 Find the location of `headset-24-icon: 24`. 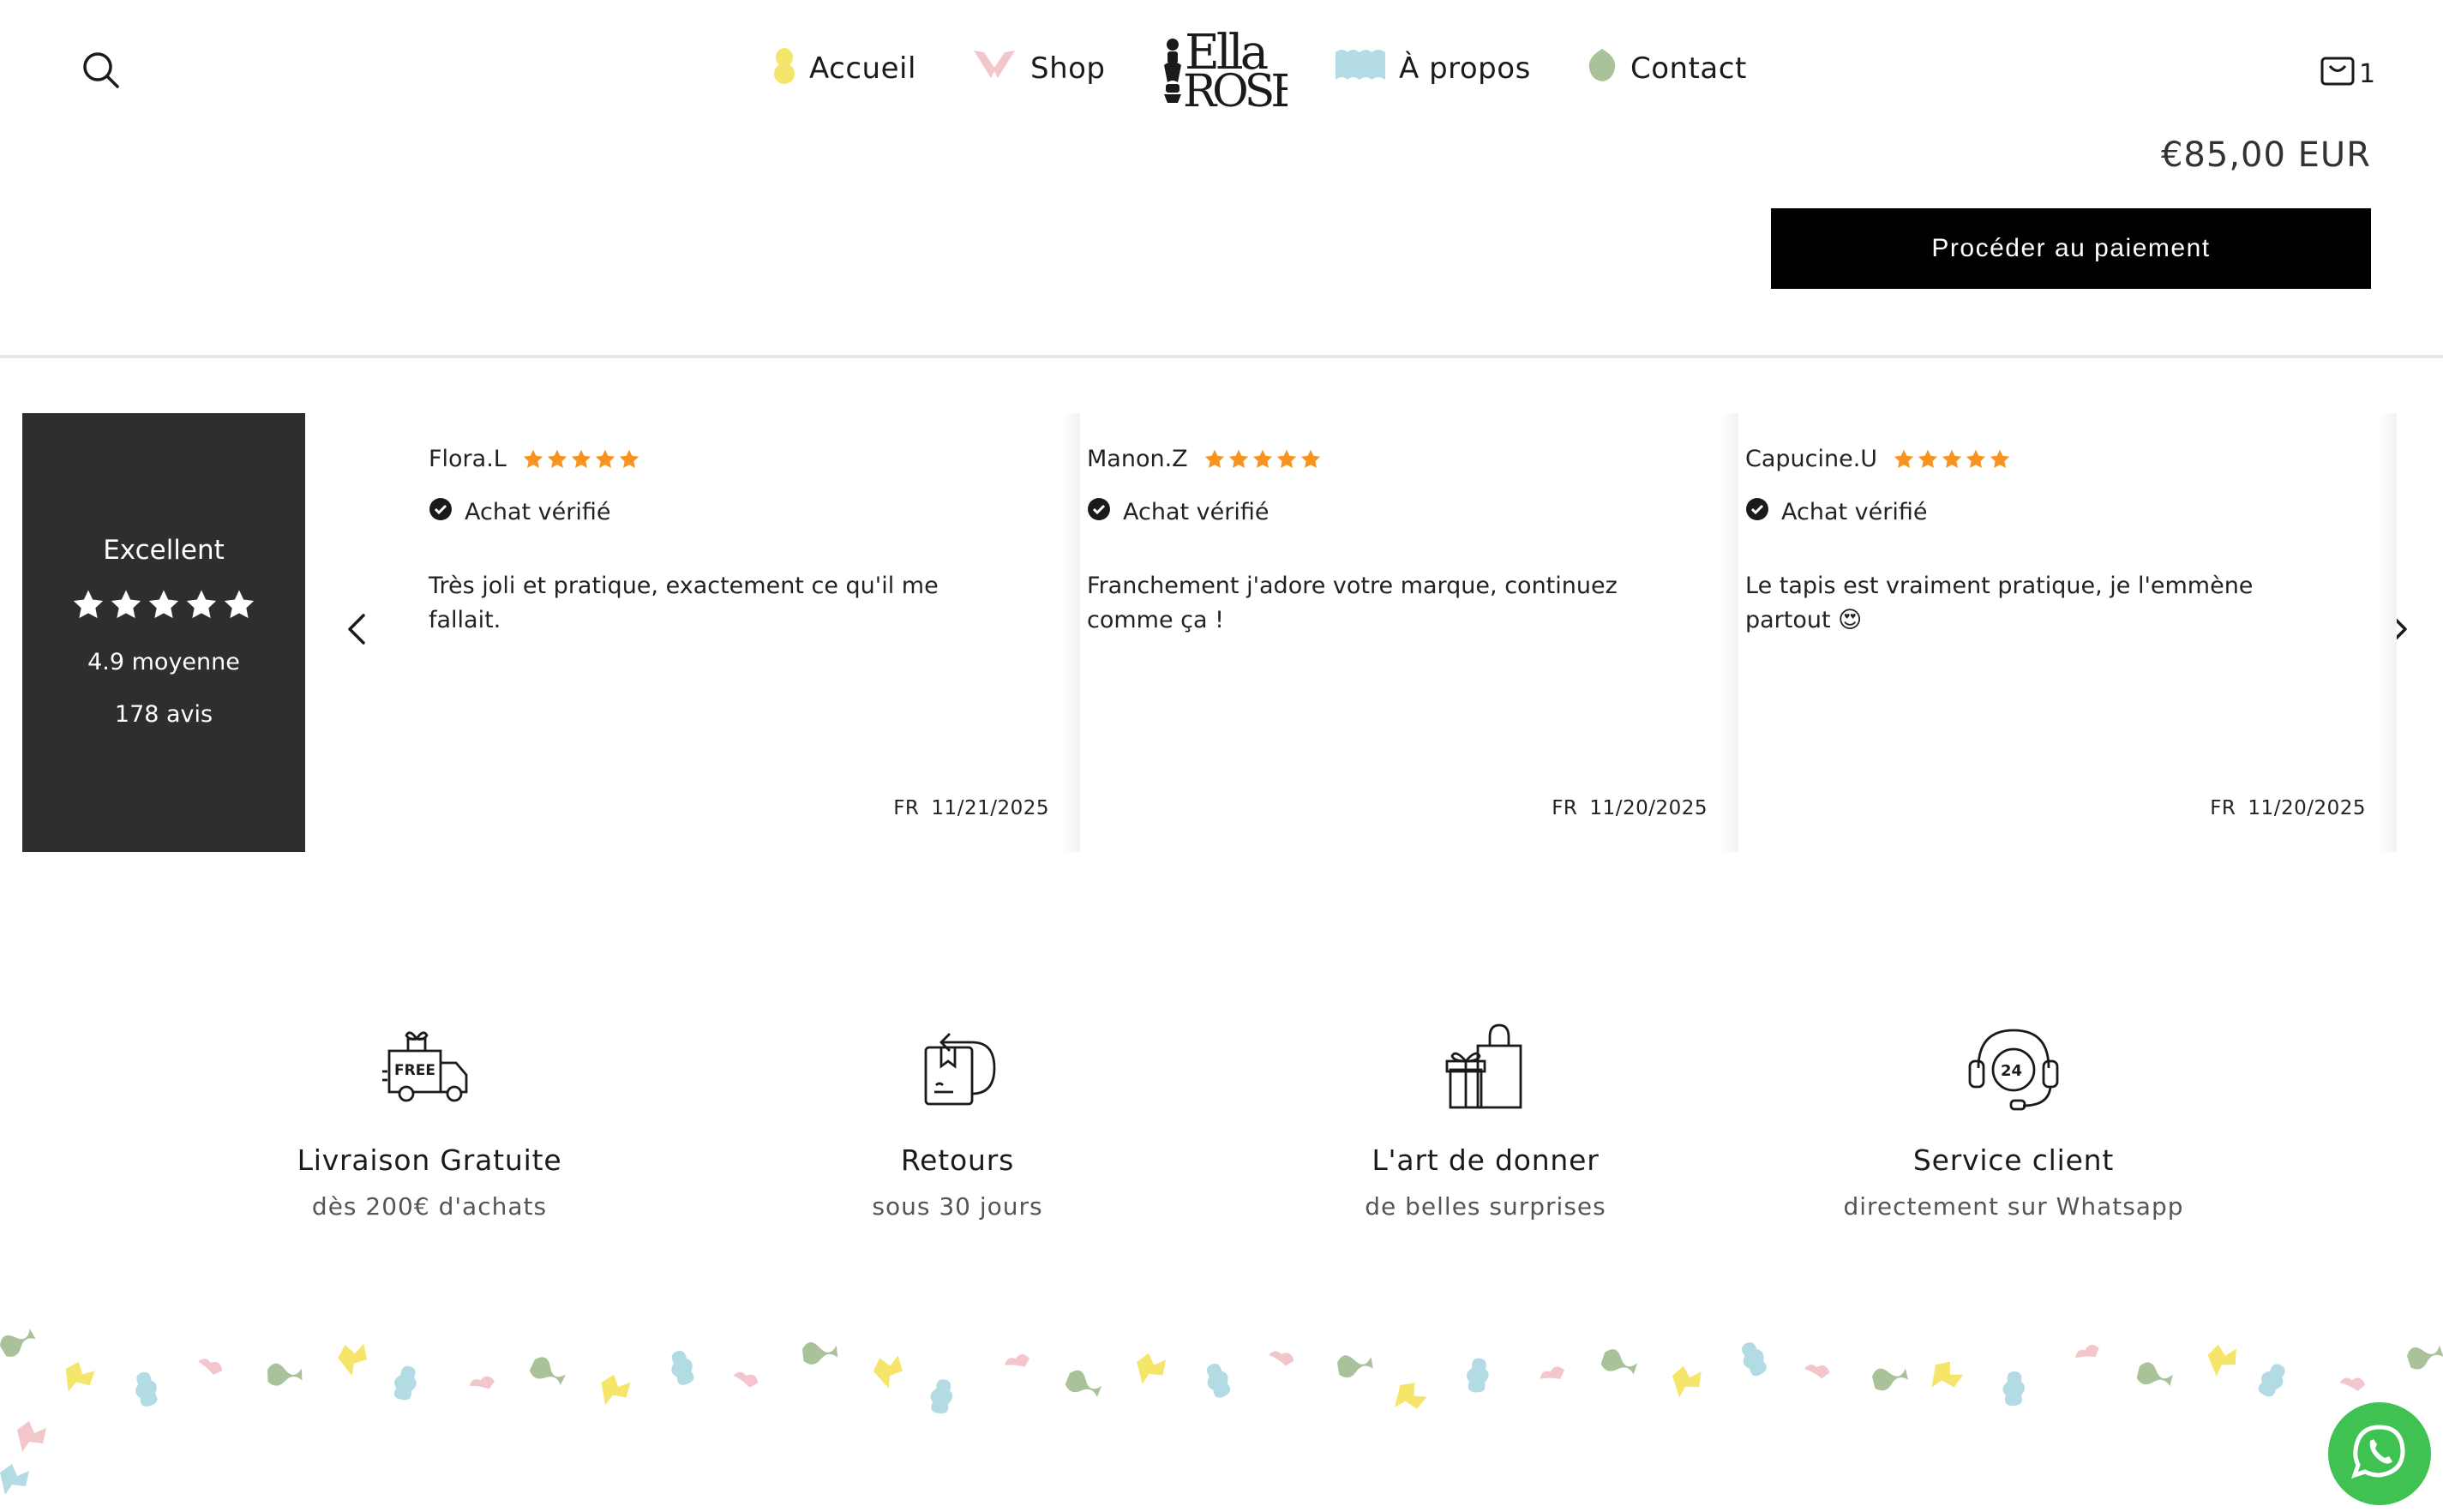

headset-24-icon: 24 is located at coordinates (2013, 1067).